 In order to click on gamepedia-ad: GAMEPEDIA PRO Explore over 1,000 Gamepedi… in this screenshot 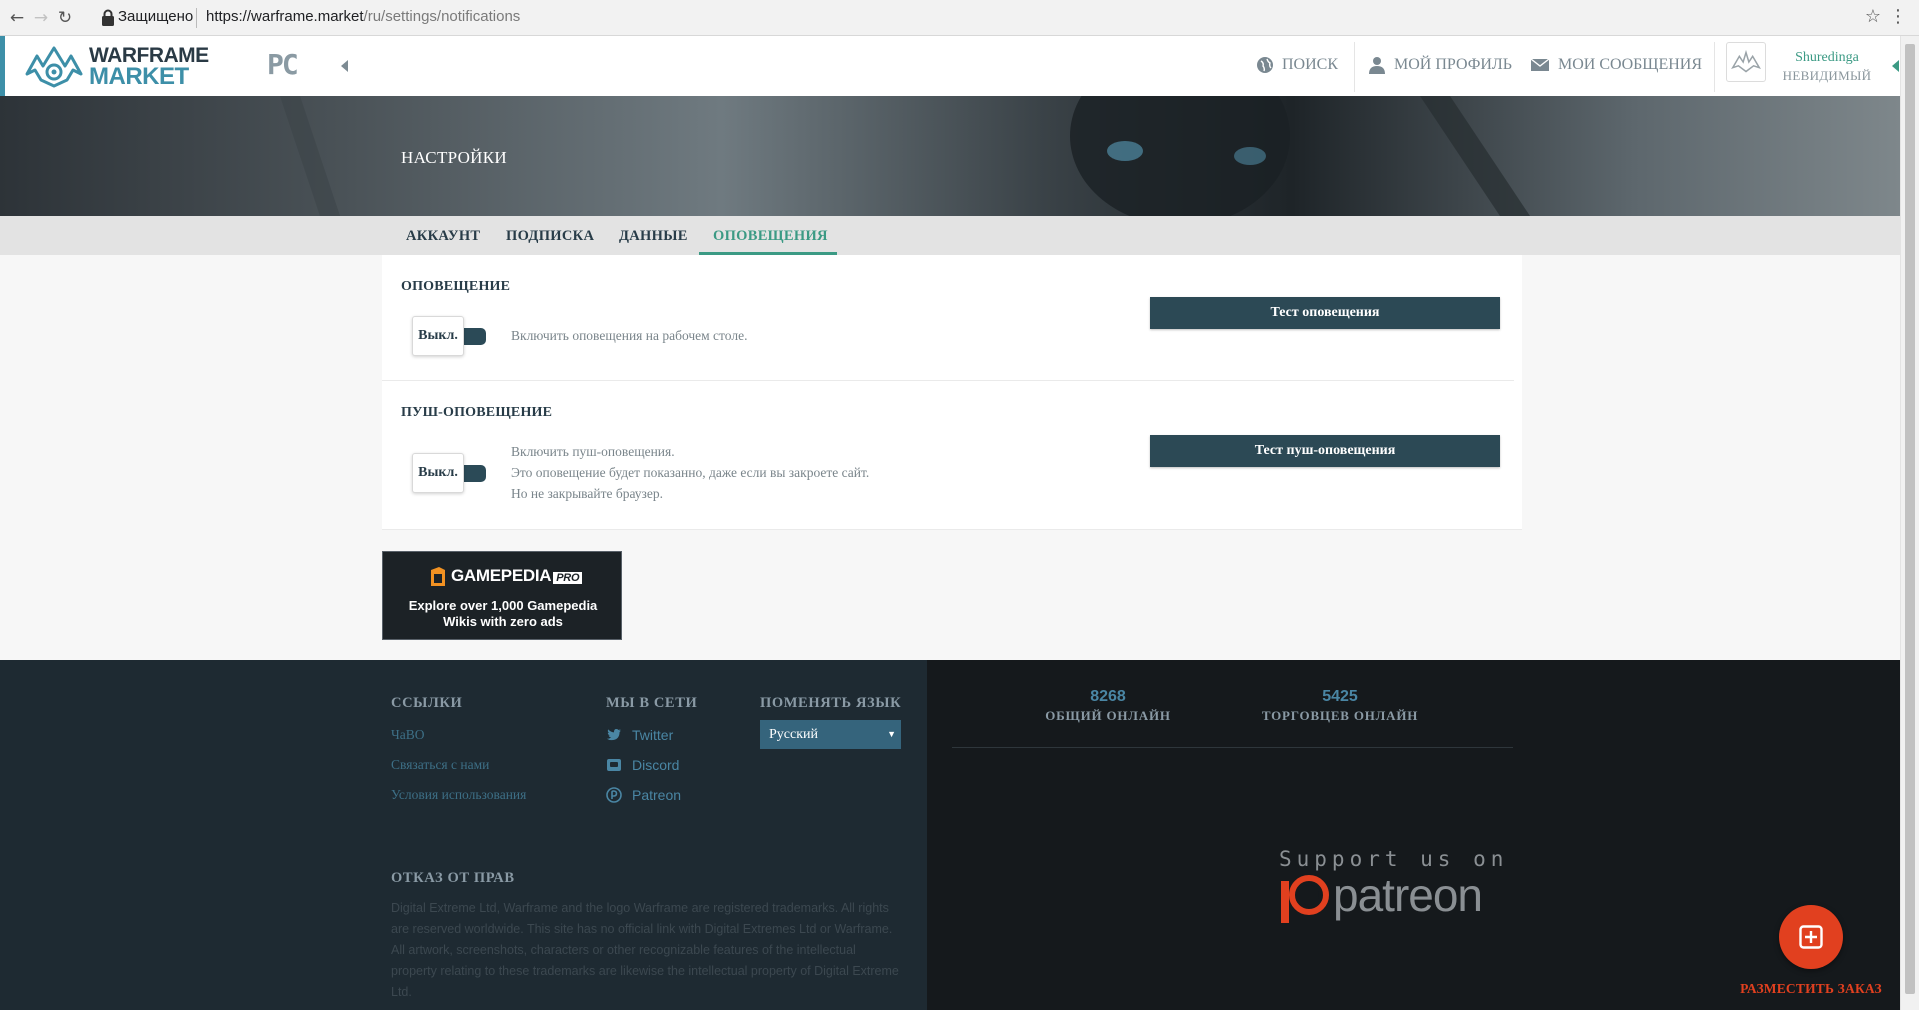, I will do `click(502, 595)`.